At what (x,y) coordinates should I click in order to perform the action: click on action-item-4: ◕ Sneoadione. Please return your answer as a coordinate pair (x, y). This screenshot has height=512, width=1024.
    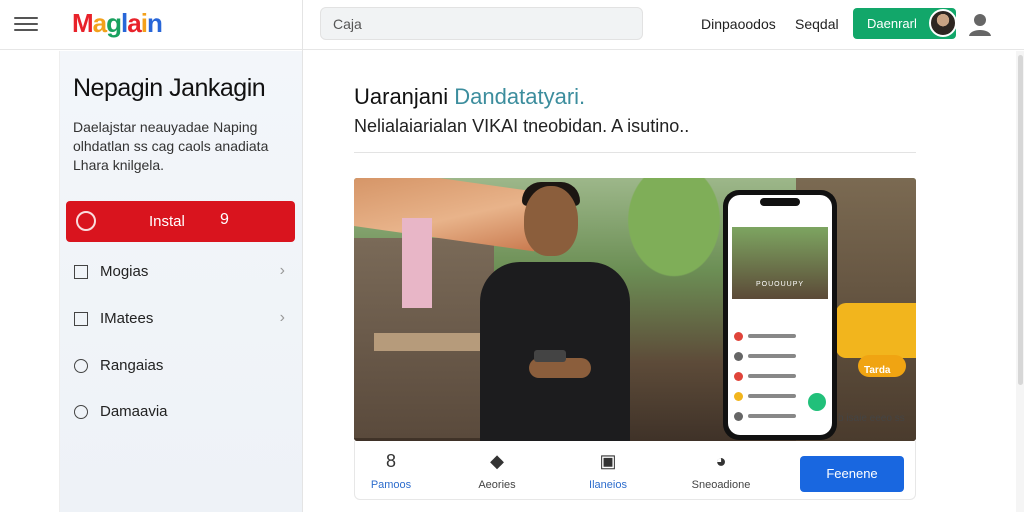
    Looking at the image, I should click on (721, 471).